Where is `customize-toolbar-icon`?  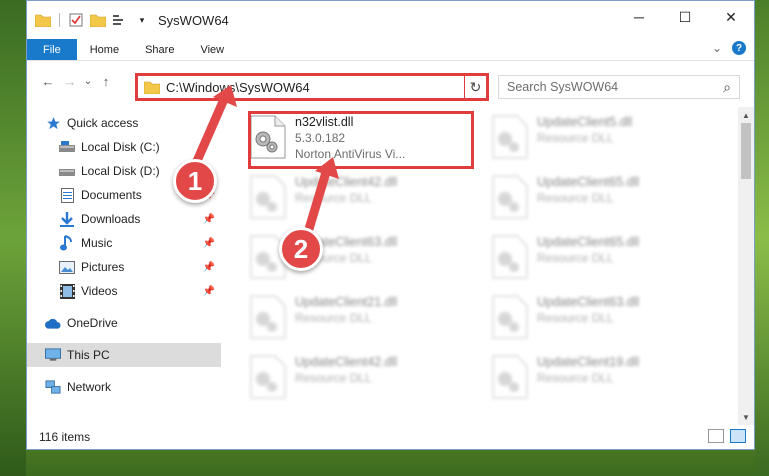 customize-toolbar-icon is located at coordinates (120, 20).